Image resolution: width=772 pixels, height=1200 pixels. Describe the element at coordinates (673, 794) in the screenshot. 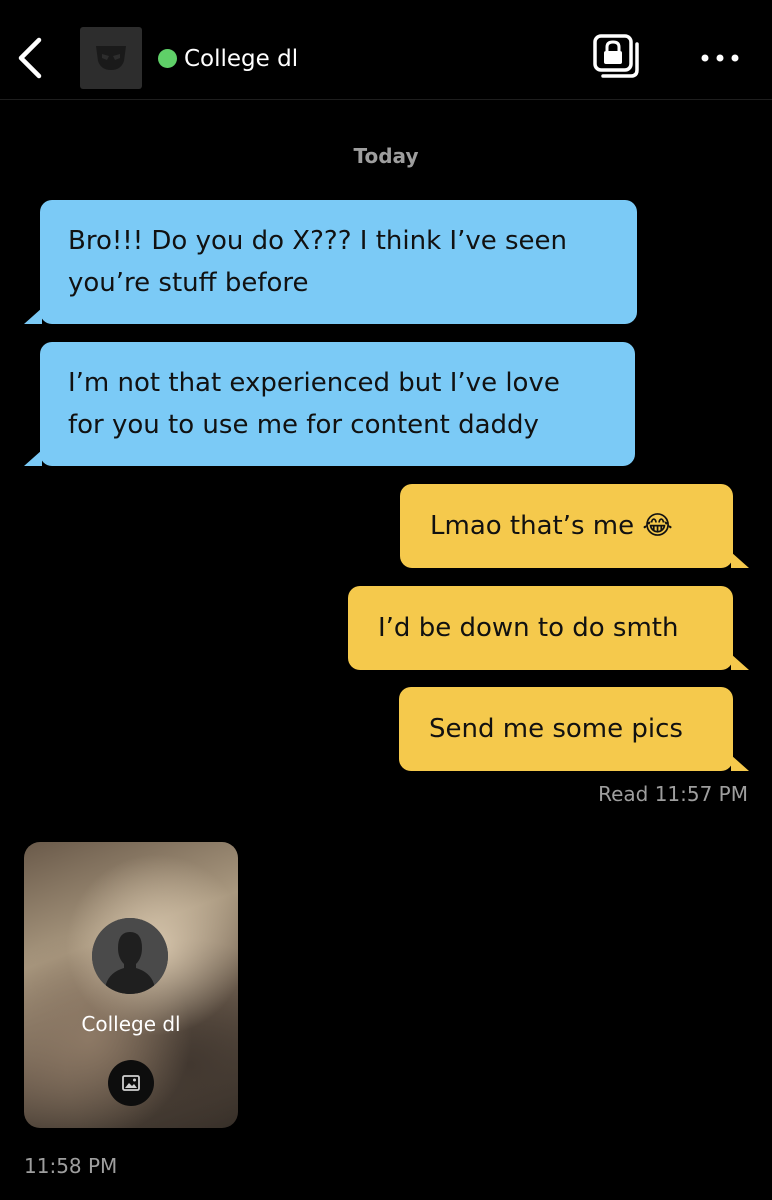

I see `read-receipt: Read 11:57 PM` at that location.